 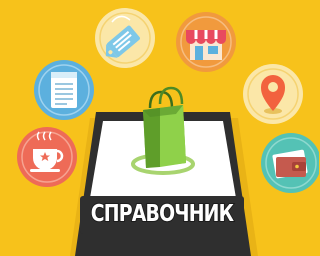 What do you see at coordinates (125, 38) in the screenshot?
I see `price-tag-icon` at bounding box center [125, 38].